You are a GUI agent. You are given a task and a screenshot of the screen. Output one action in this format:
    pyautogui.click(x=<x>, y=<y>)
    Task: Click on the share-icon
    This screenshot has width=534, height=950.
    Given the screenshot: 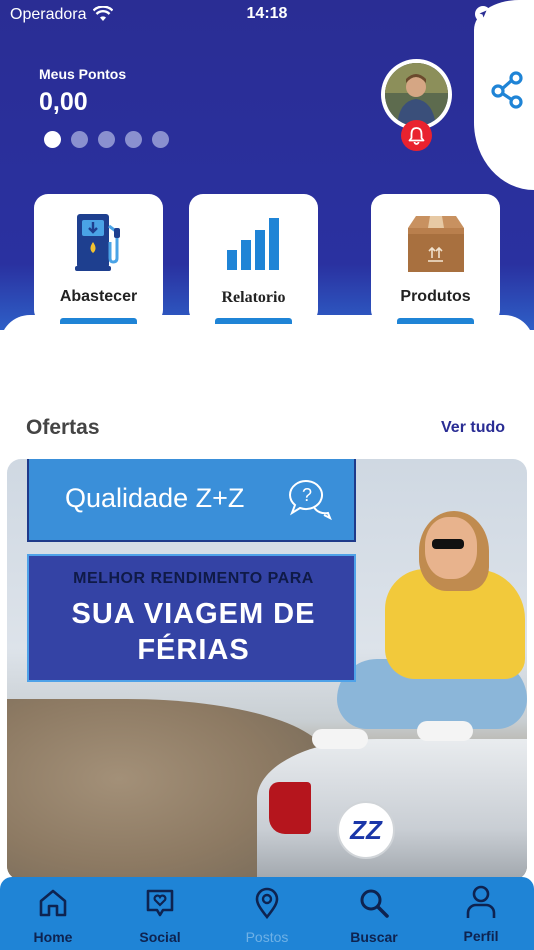 What is the action you would take?
    pyautogui.click(x=508, y=92)
    